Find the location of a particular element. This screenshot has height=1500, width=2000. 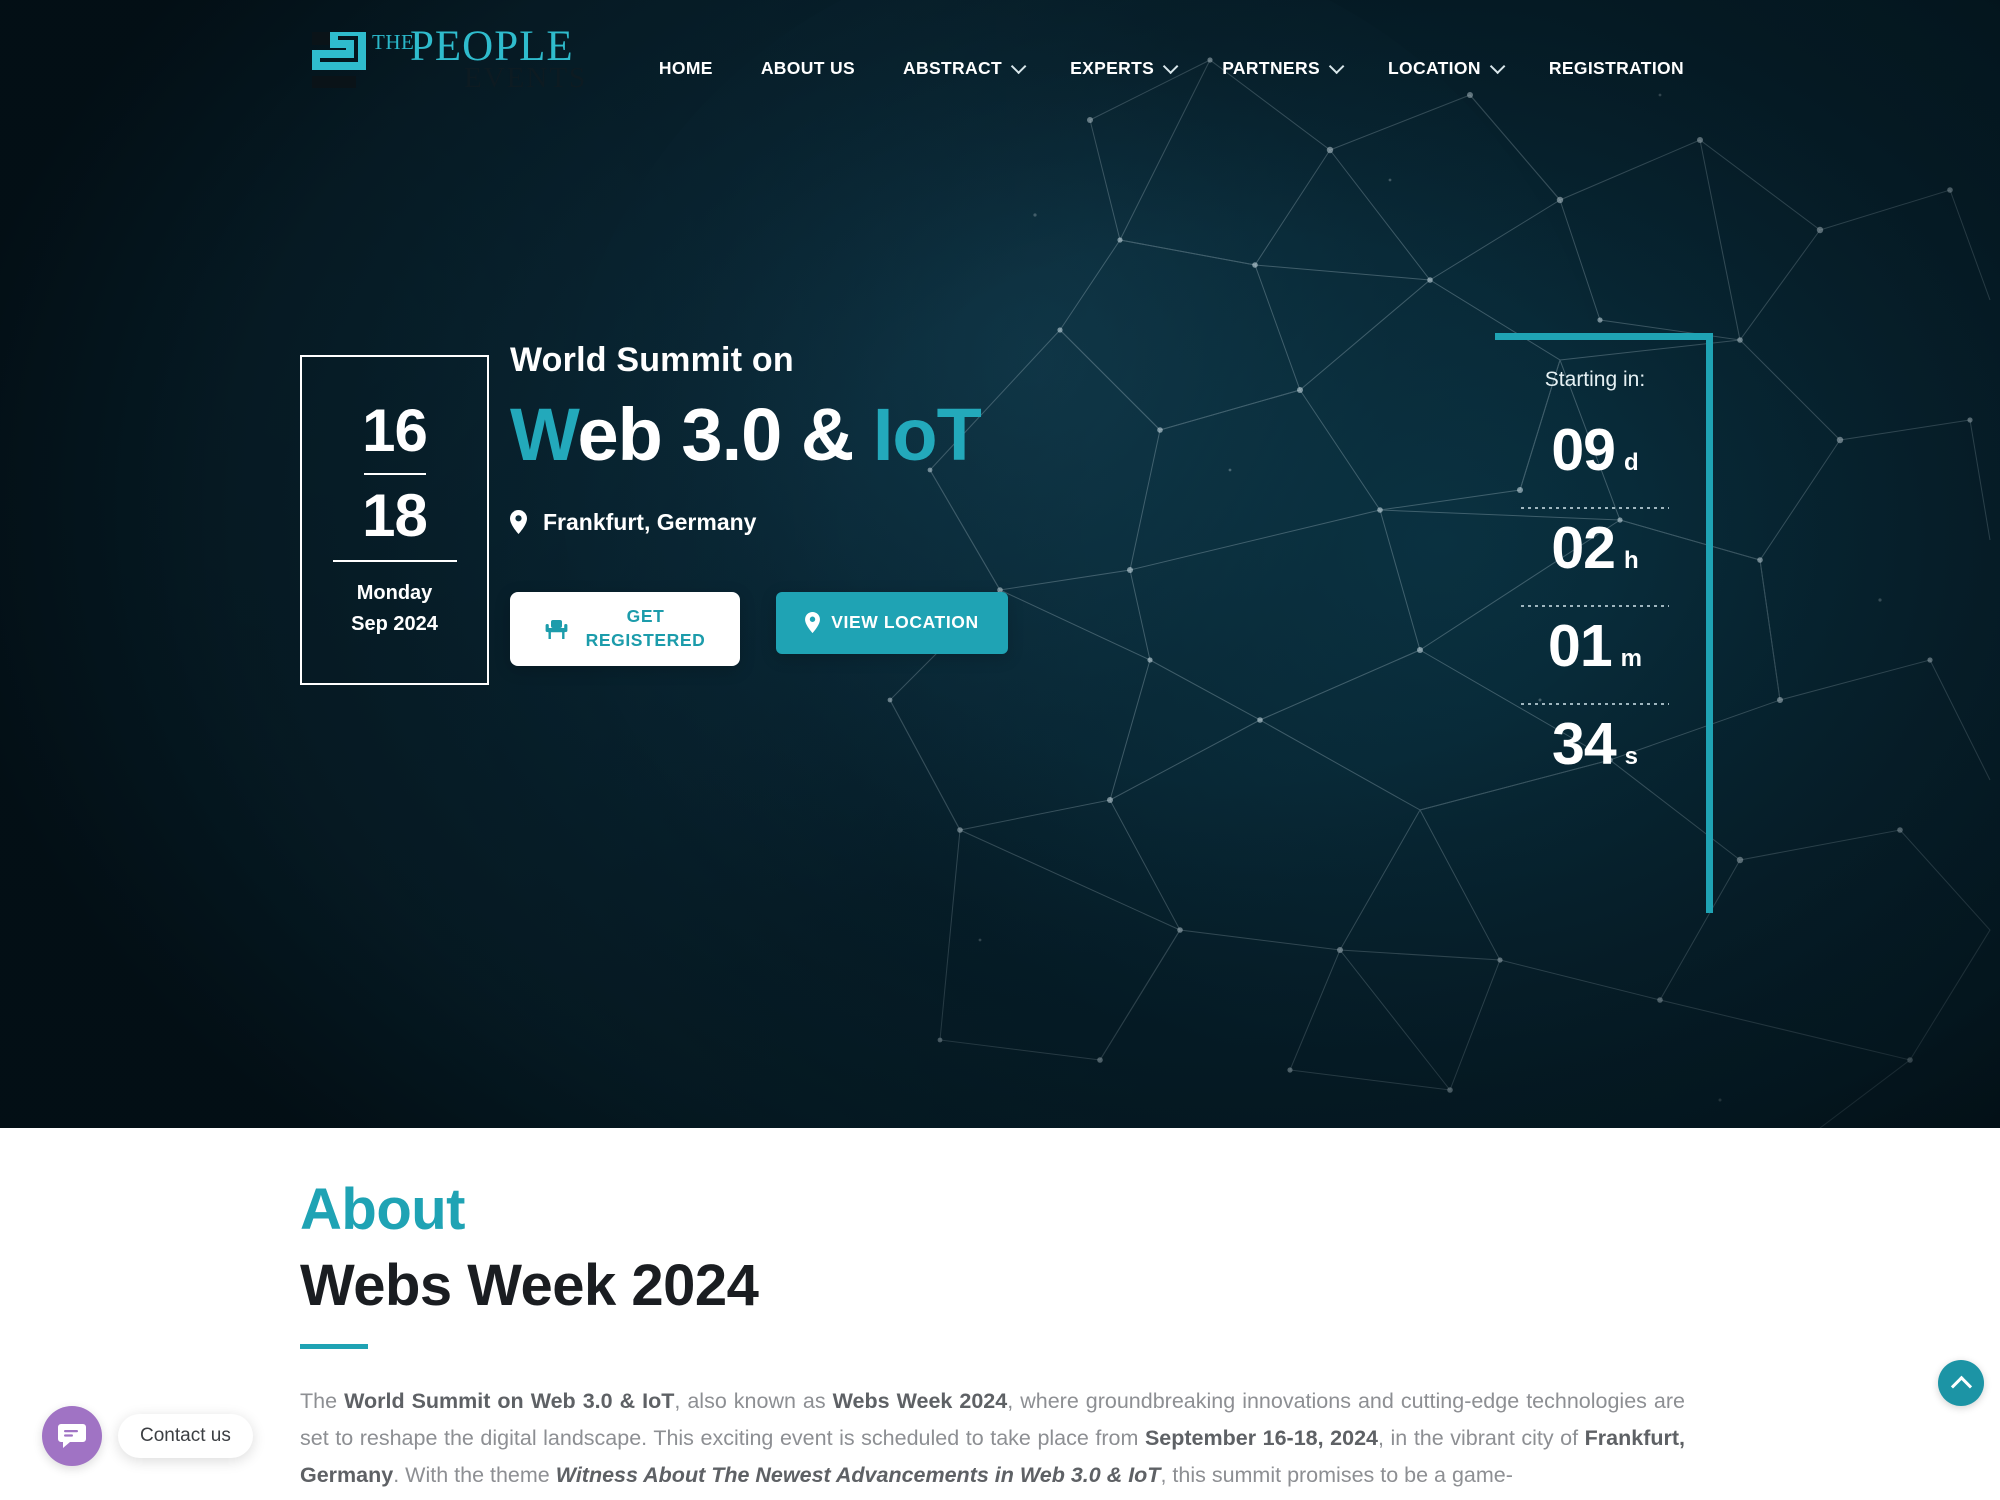

site-logo: THE PEOPLE EVENTS is located at coordinates (450, 56).